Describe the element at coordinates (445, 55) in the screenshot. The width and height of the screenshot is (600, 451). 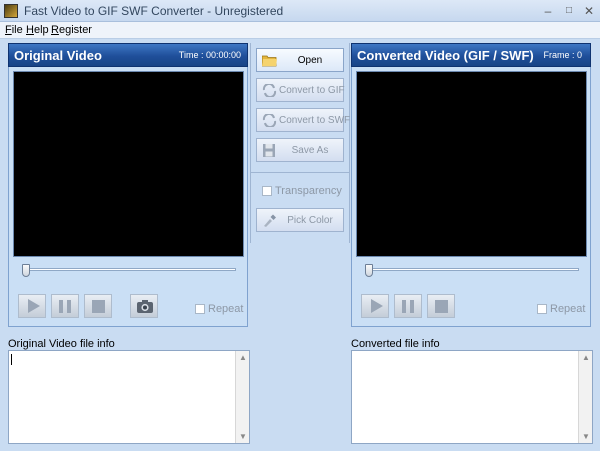
I see `converted-video-title: Converted Video (GIF / SWF)` at that location.